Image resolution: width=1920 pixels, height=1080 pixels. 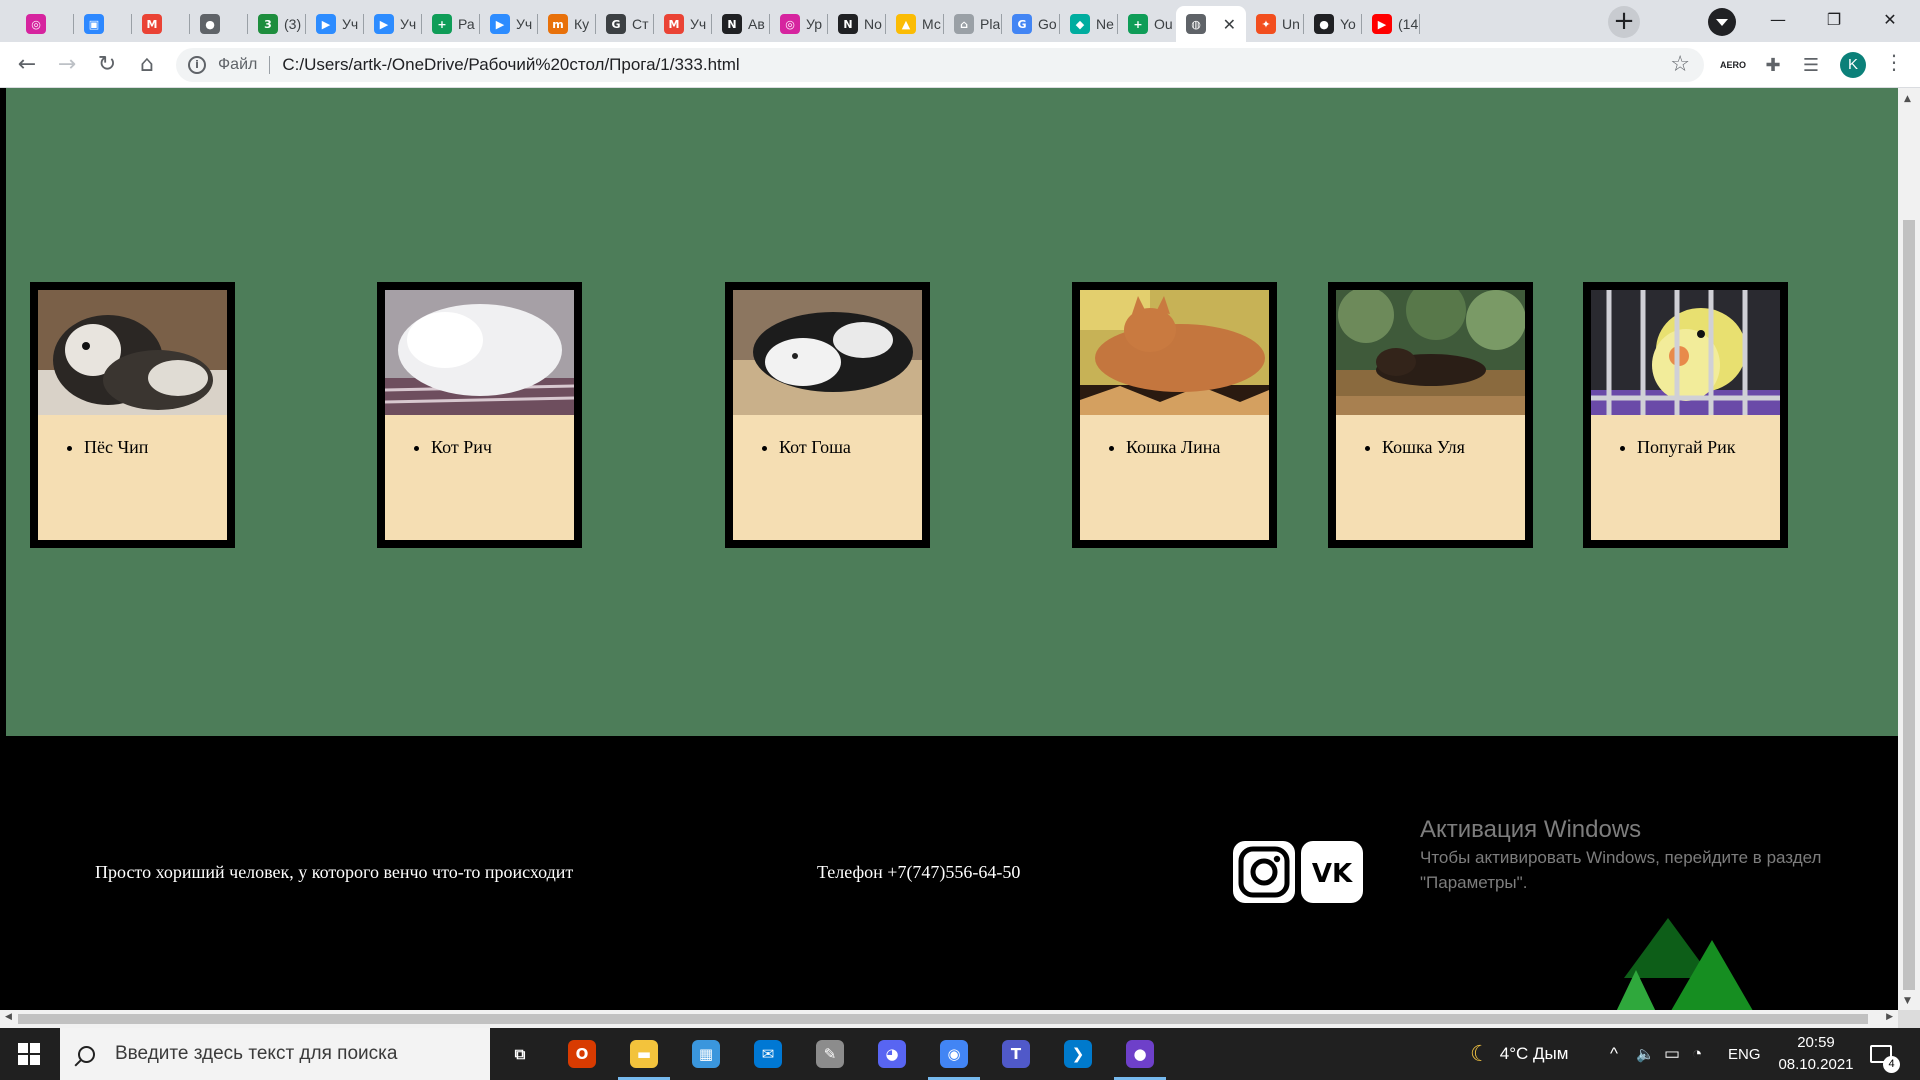 I want to click on browser-tab: 3 (3), so click(x=277, y=24).